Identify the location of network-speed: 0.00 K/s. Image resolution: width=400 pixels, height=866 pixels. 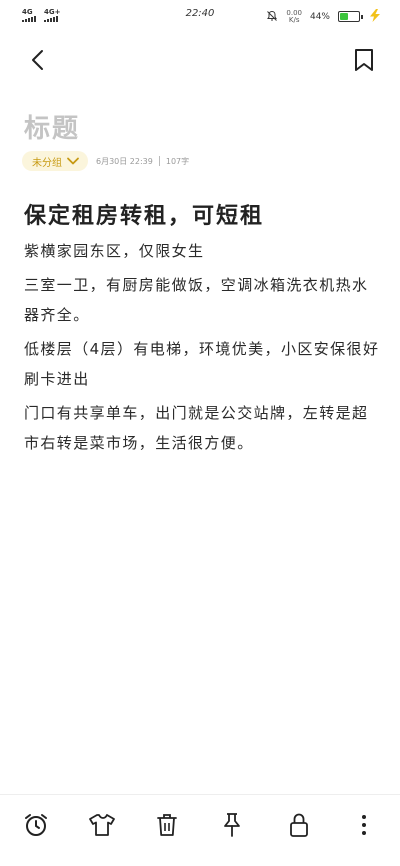
(294, 16).